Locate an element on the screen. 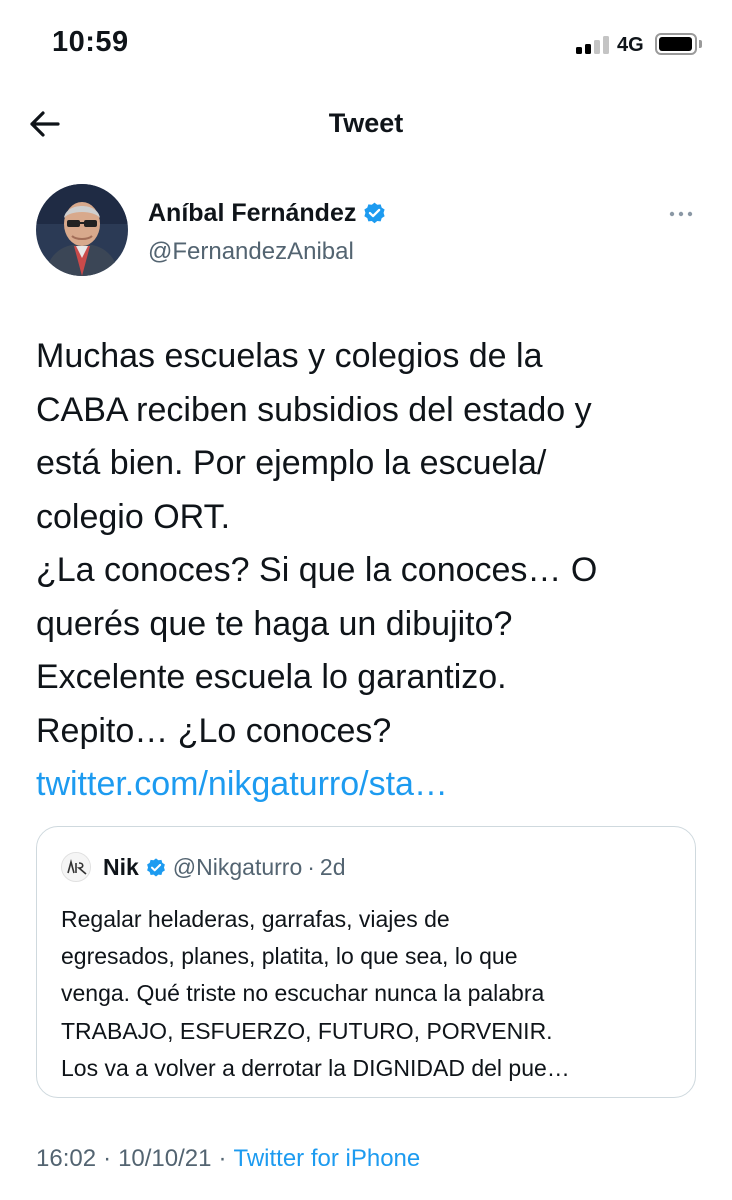  cellular-signal-icon is located at coordinates (593, 45).